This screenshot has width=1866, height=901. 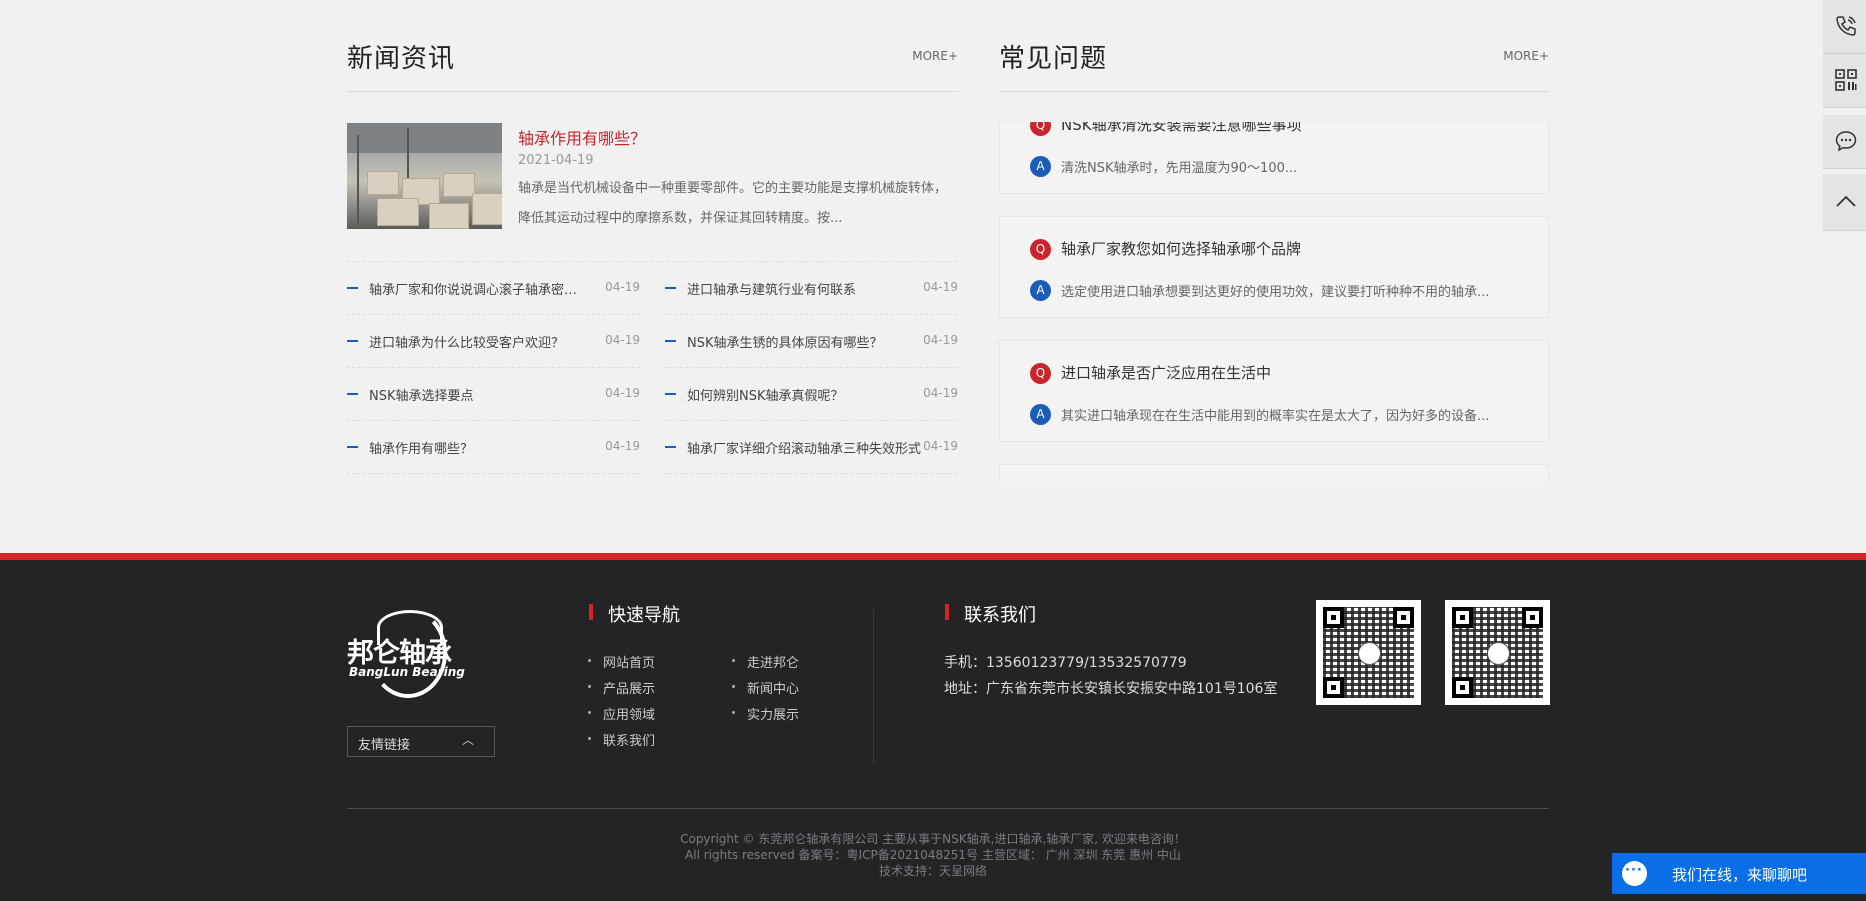 I want to click on friend-links-label: 友情链接, so click(x=384, y=745).